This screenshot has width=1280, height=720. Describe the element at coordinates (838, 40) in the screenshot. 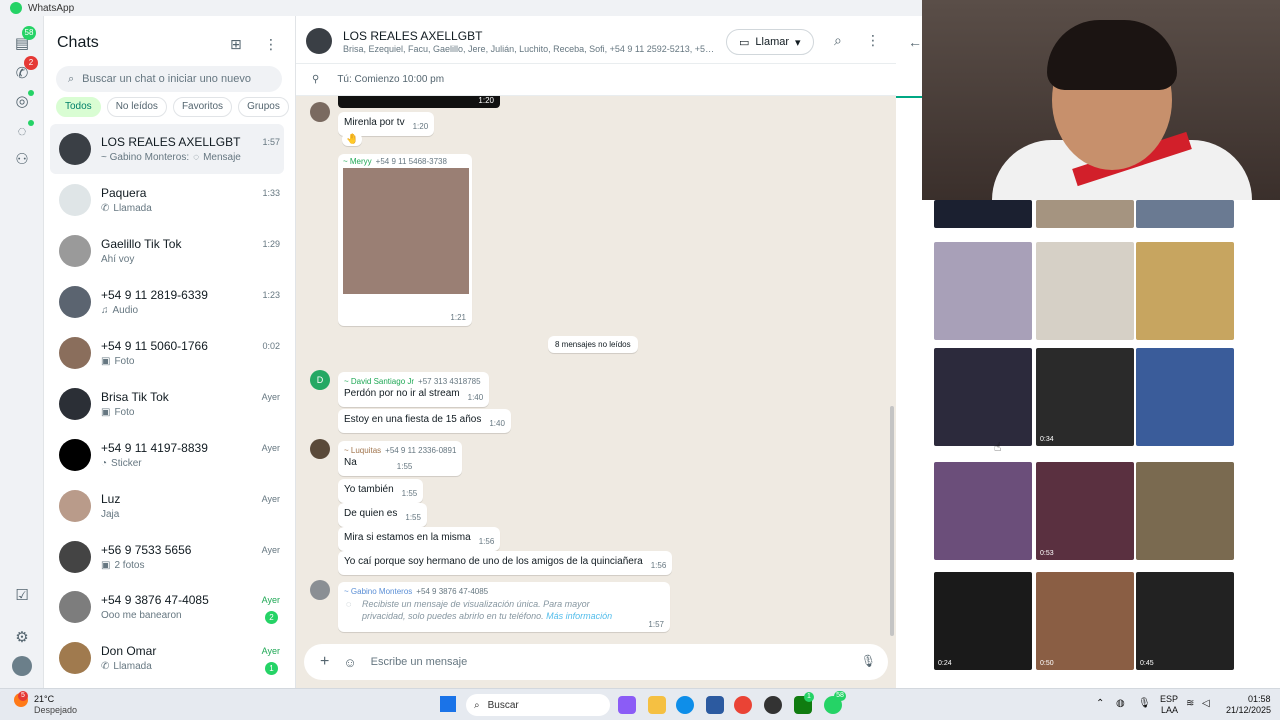

I see `search-icon: ⌕` at that location.